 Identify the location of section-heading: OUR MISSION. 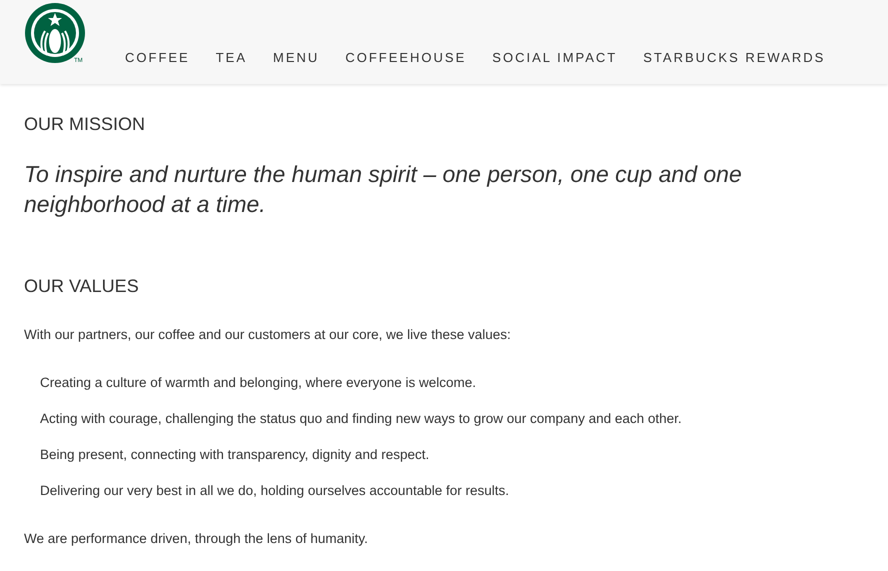
(85, 124).